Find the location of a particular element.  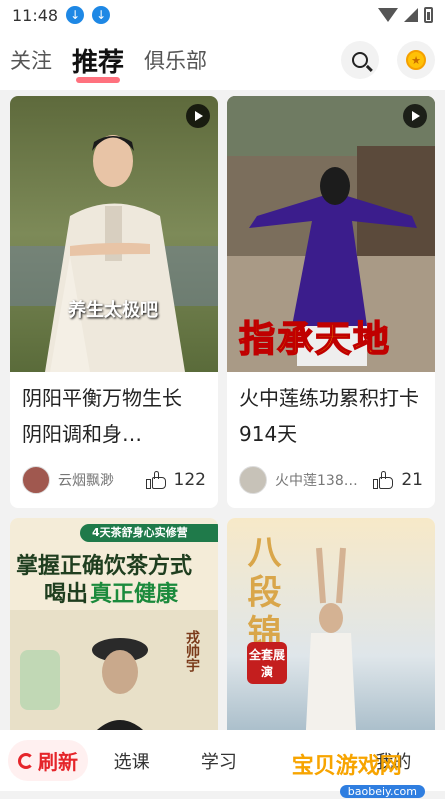

battery-icon is located at coordinates (428, 15).